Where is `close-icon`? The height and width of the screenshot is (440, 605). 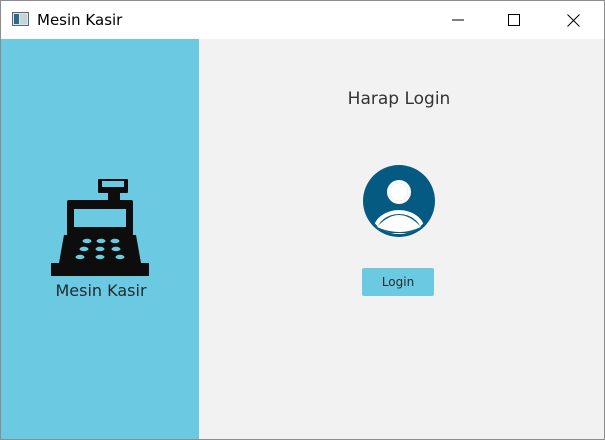
close-icon is located at coordinates (573, 20).